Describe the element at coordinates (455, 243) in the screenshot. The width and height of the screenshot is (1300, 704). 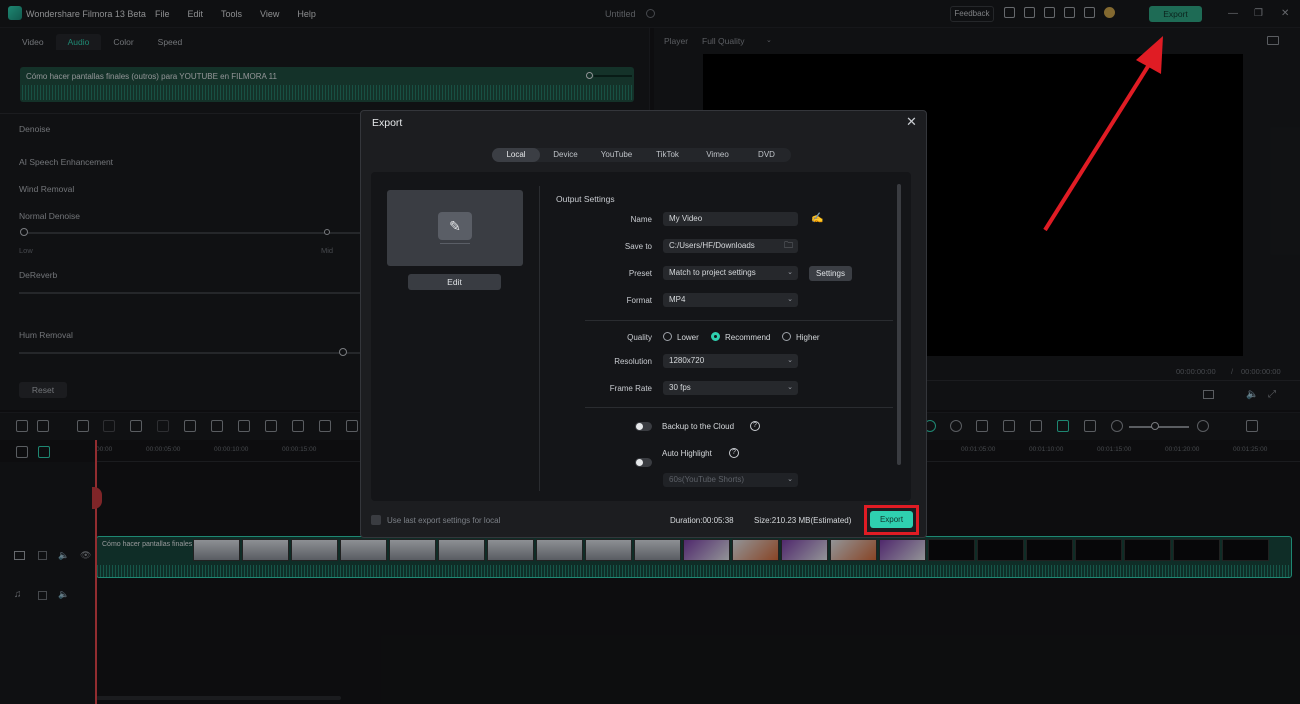
I see `thumbnail-caption-line` at that location.